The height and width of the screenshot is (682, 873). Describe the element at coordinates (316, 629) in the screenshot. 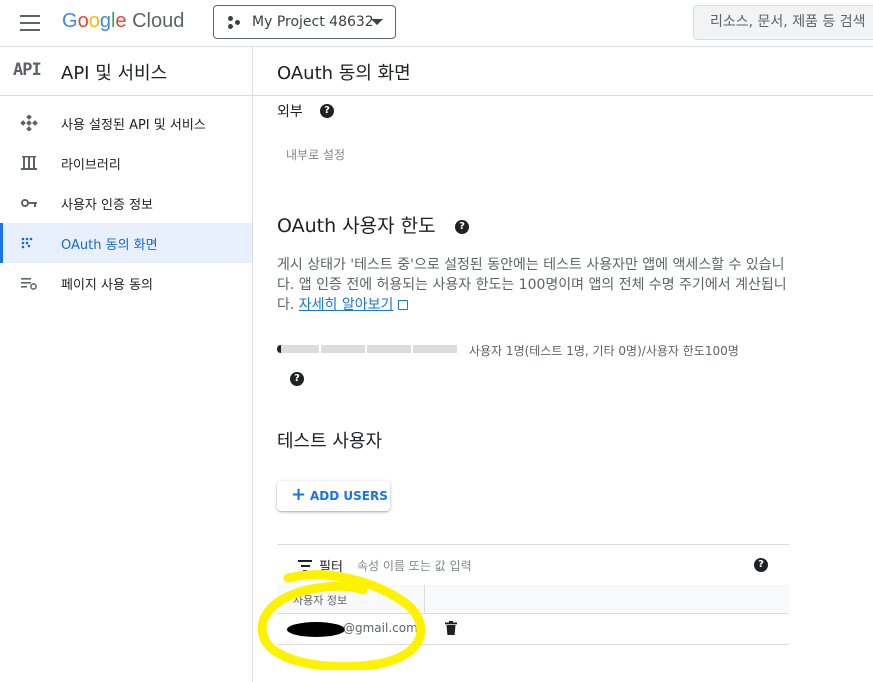

I see `redaction-mark` at that location.